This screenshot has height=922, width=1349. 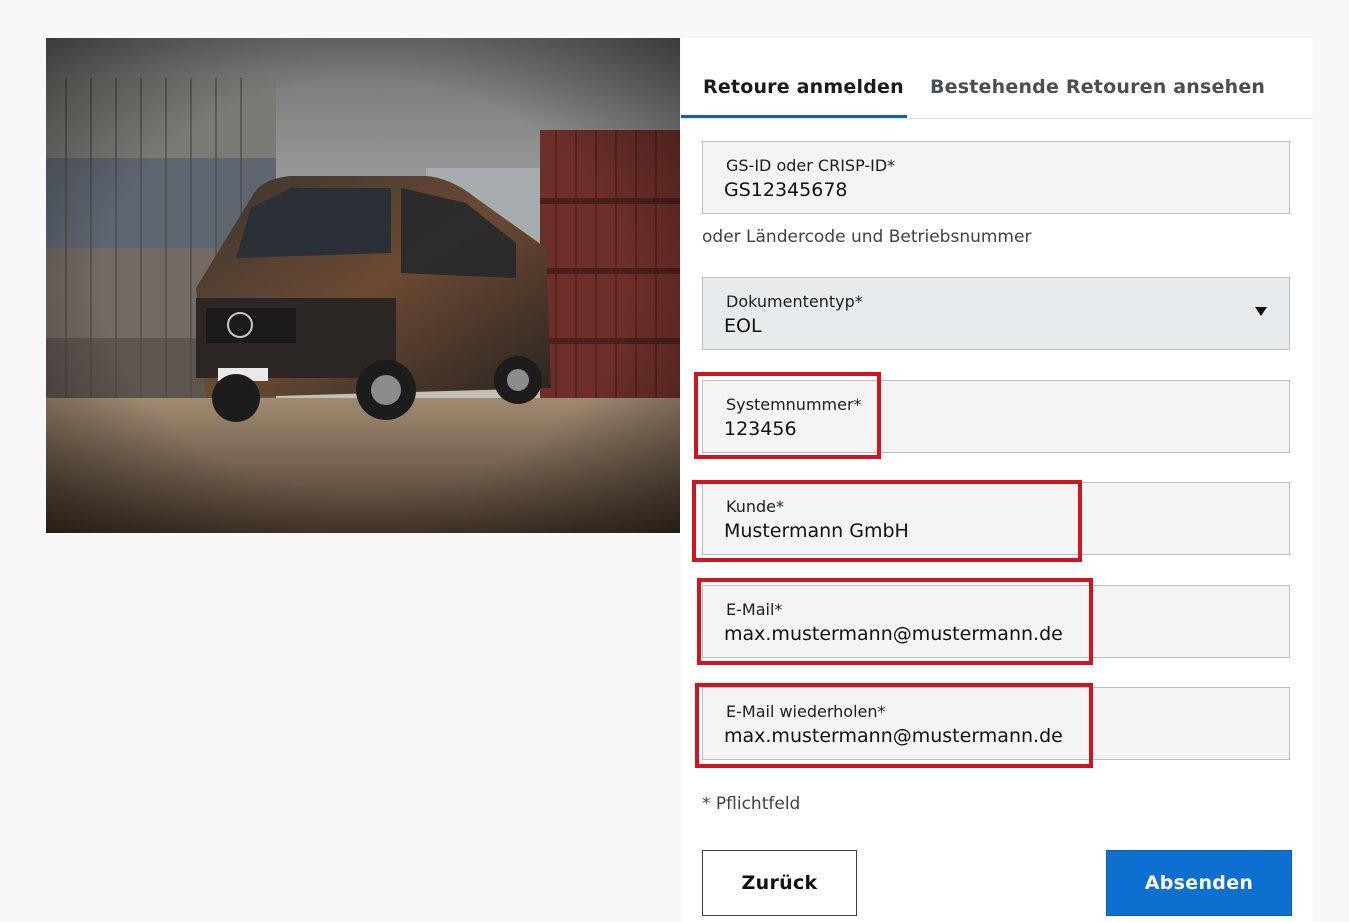 I want to click on email-label: E-Mail*, so click(x=754, y=609).